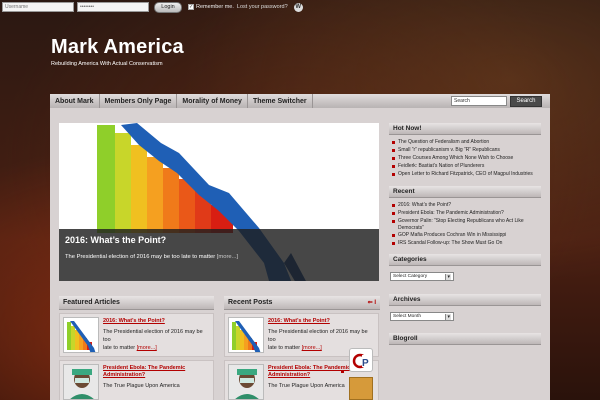  What do you see at coordinates (465, 339) in the screenshot?
I see `blogroll-heading: Blogroll` at bounding box center [465, 339].